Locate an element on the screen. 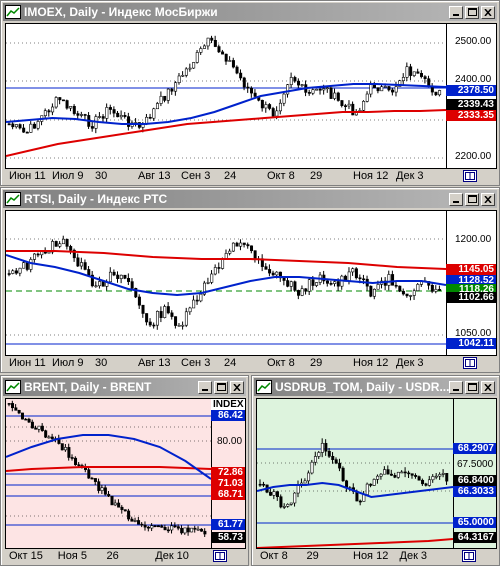 Image resolution: width=500 pixels, height=566 pixels. time-axis-label: Ноя 12 is located at coordinates (371, 363).